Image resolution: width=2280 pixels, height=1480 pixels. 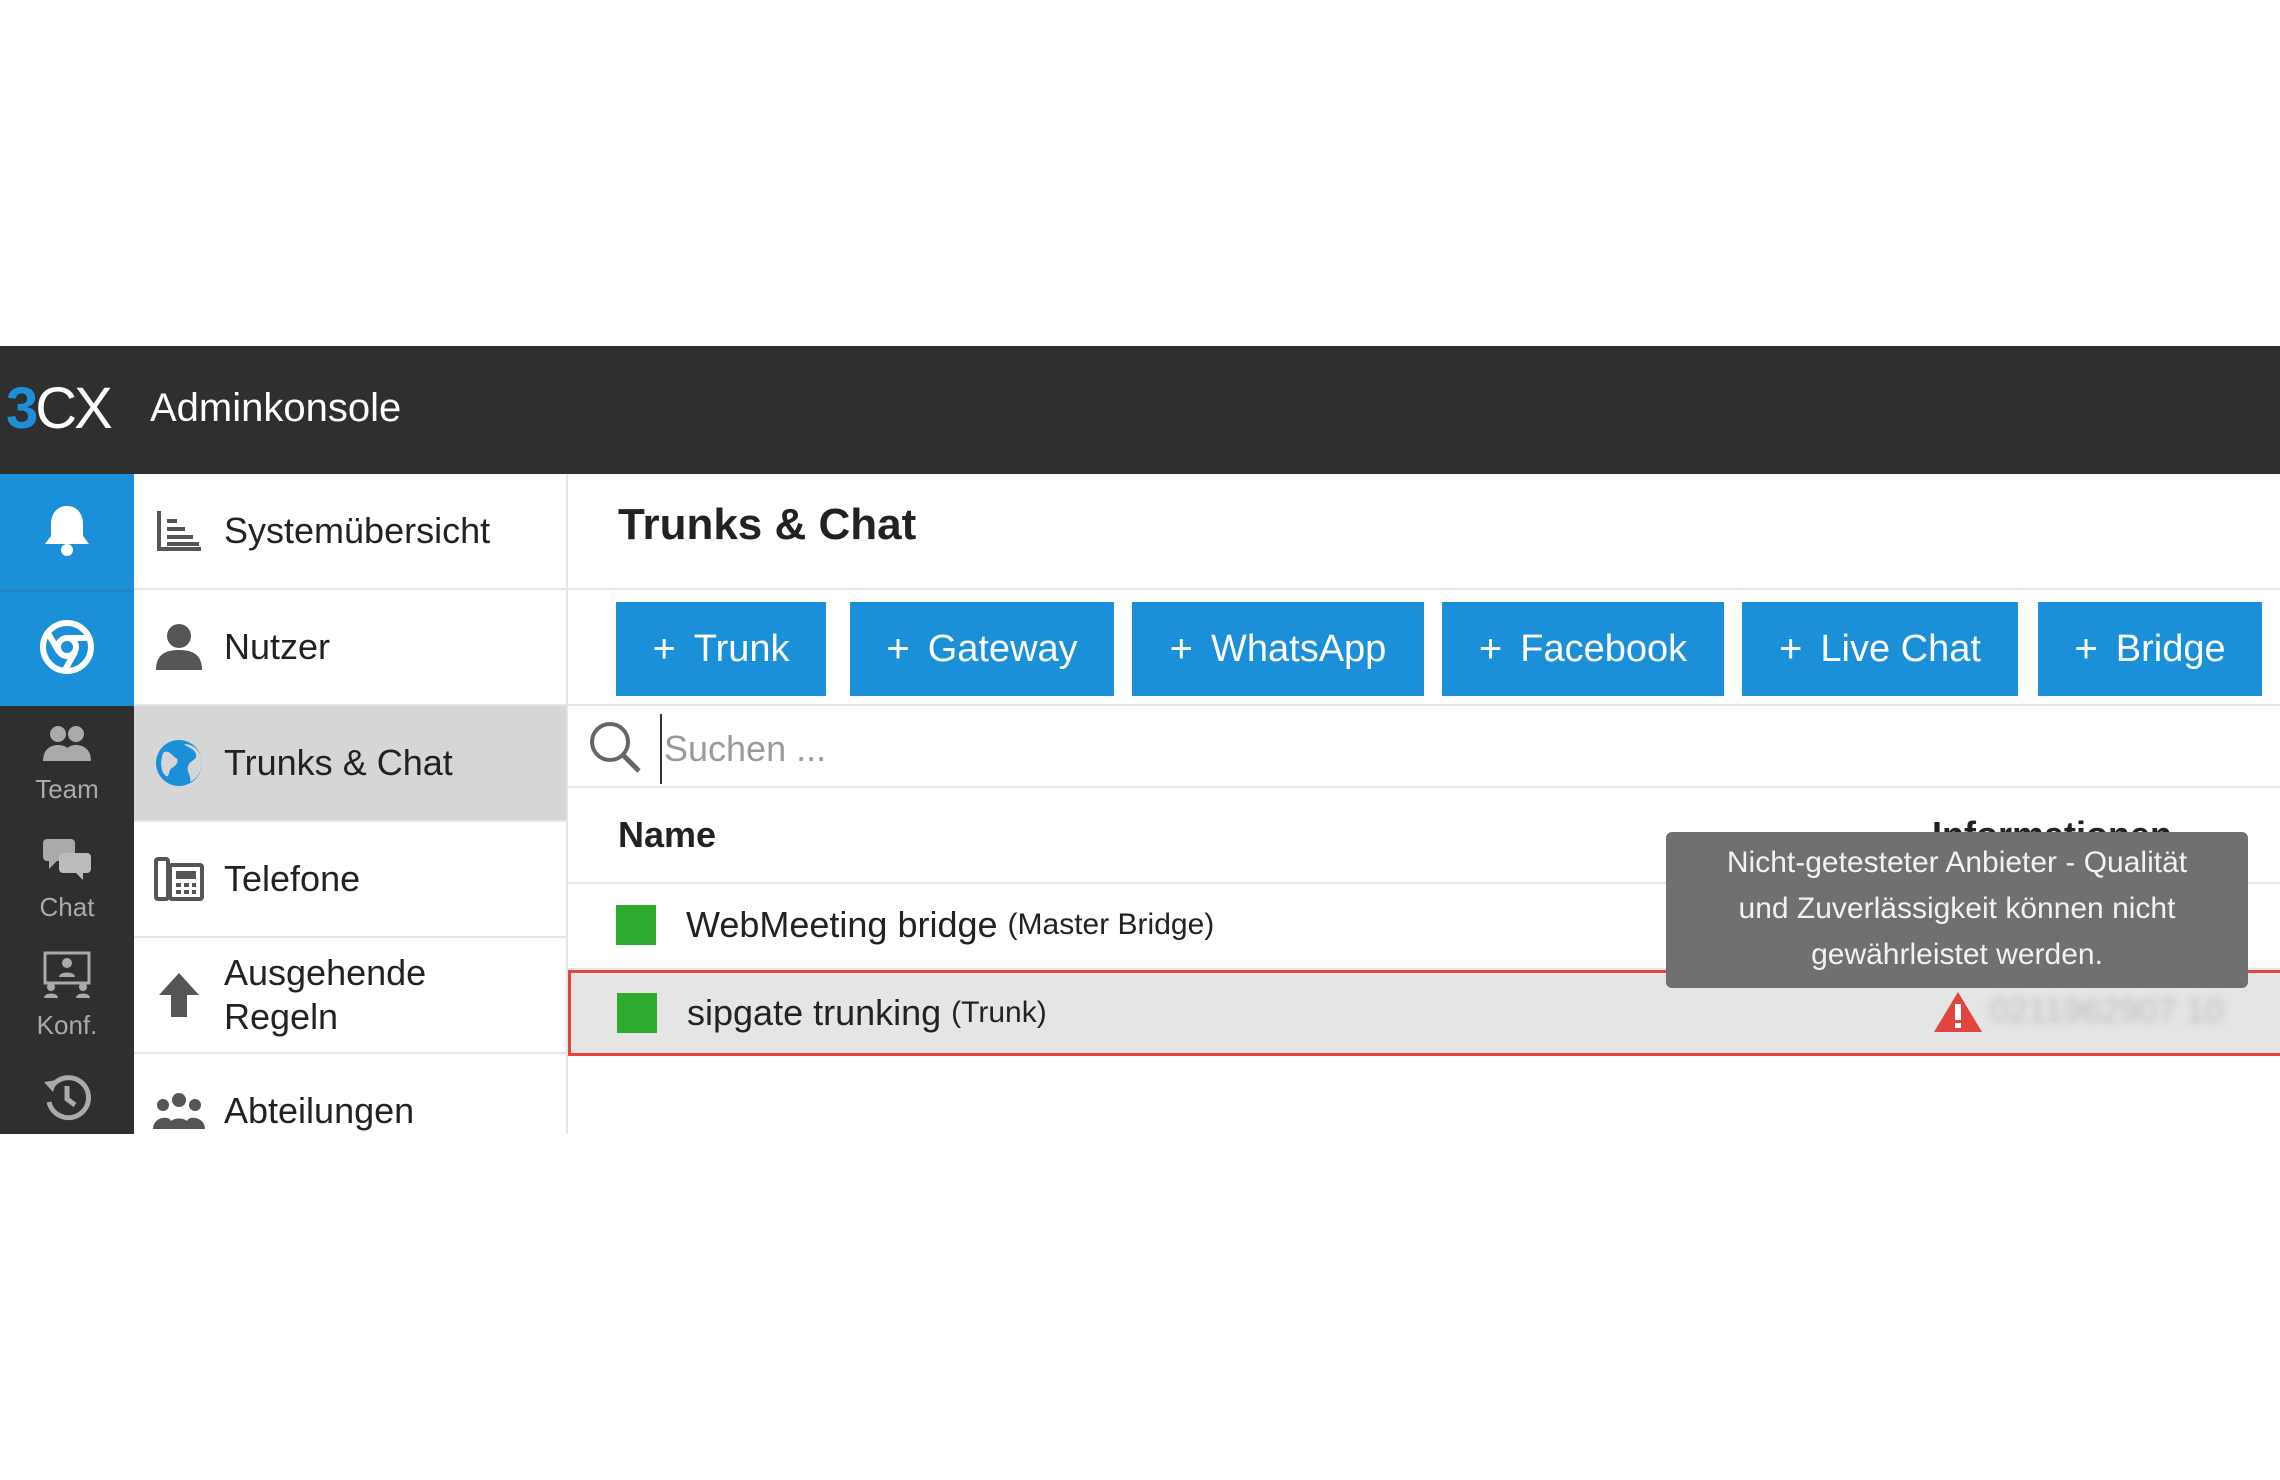 What do you see at coordinates (319, 1110) in the screenshot?
I see `menu-item-label: Abteilungen` at bounding box center [319, 1110].